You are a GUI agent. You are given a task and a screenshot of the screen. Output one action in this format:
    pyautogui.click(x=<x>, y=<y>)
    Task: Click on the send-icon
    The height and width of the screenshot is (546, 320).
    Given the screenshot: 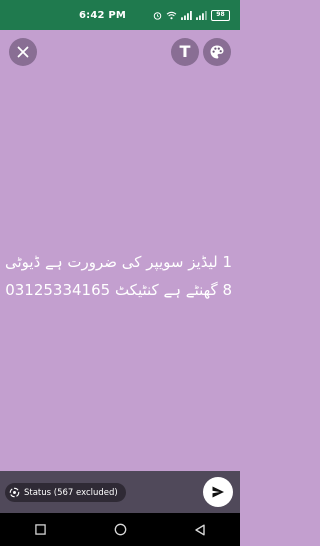 What is the action you would take?
    pyautogui.click(x=218, y=492)
    